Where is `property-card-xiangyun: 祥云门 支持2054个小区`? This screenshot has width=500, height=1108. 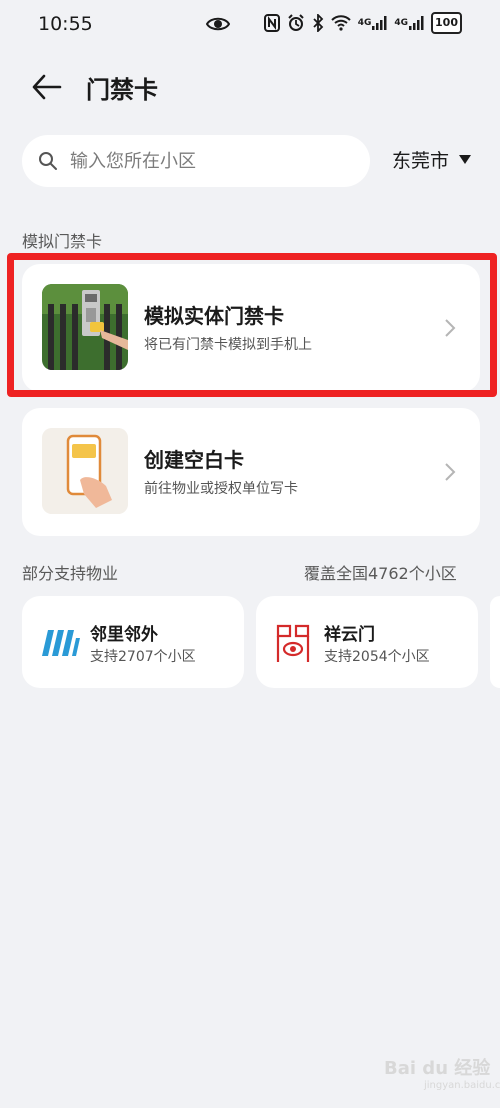 property-card-xiangyun: 祥云门 支持2054个小区 is located at coordinates (367, 642).